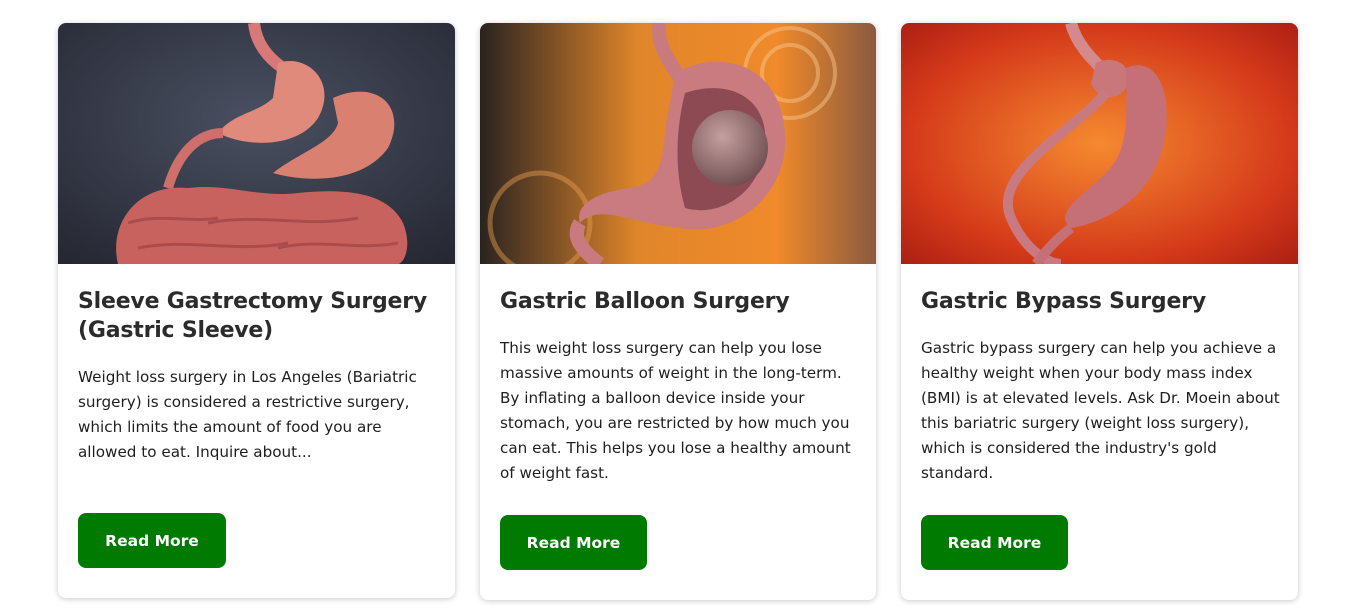 The height and width of the screenshot is (614, 1354). Describe the element at coordinates (1063, 301) in the screenshot. I see `card-title: Gastric Bypass Surgery` at that location.